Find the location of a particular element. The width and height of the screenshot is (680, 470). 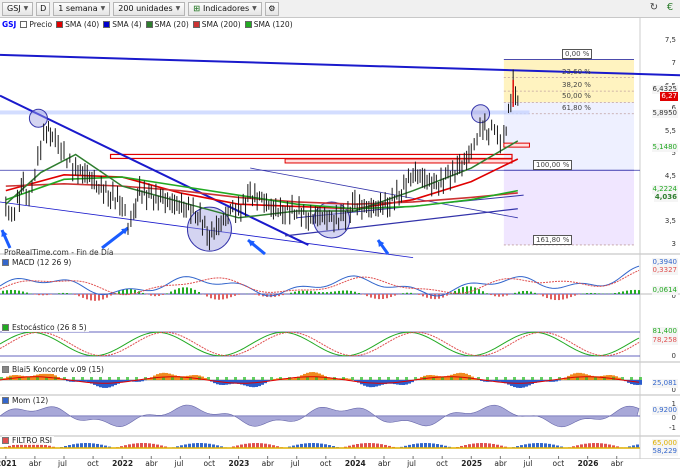

watermark: ProRealTime.com - Fin de Día is located at coordinates (59, 252).